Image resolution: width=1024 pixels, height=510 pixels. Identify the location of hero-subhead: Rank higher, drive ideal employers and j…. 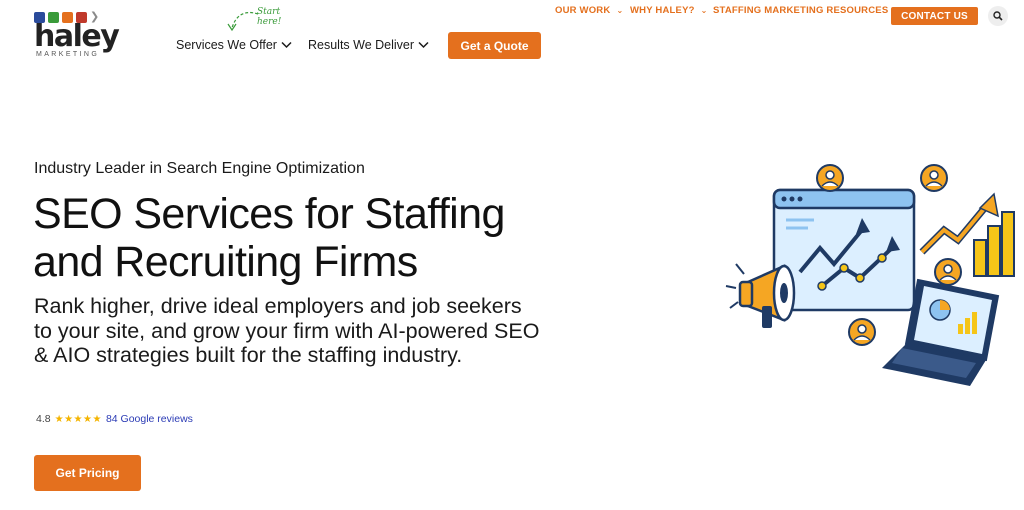
(287, 330).